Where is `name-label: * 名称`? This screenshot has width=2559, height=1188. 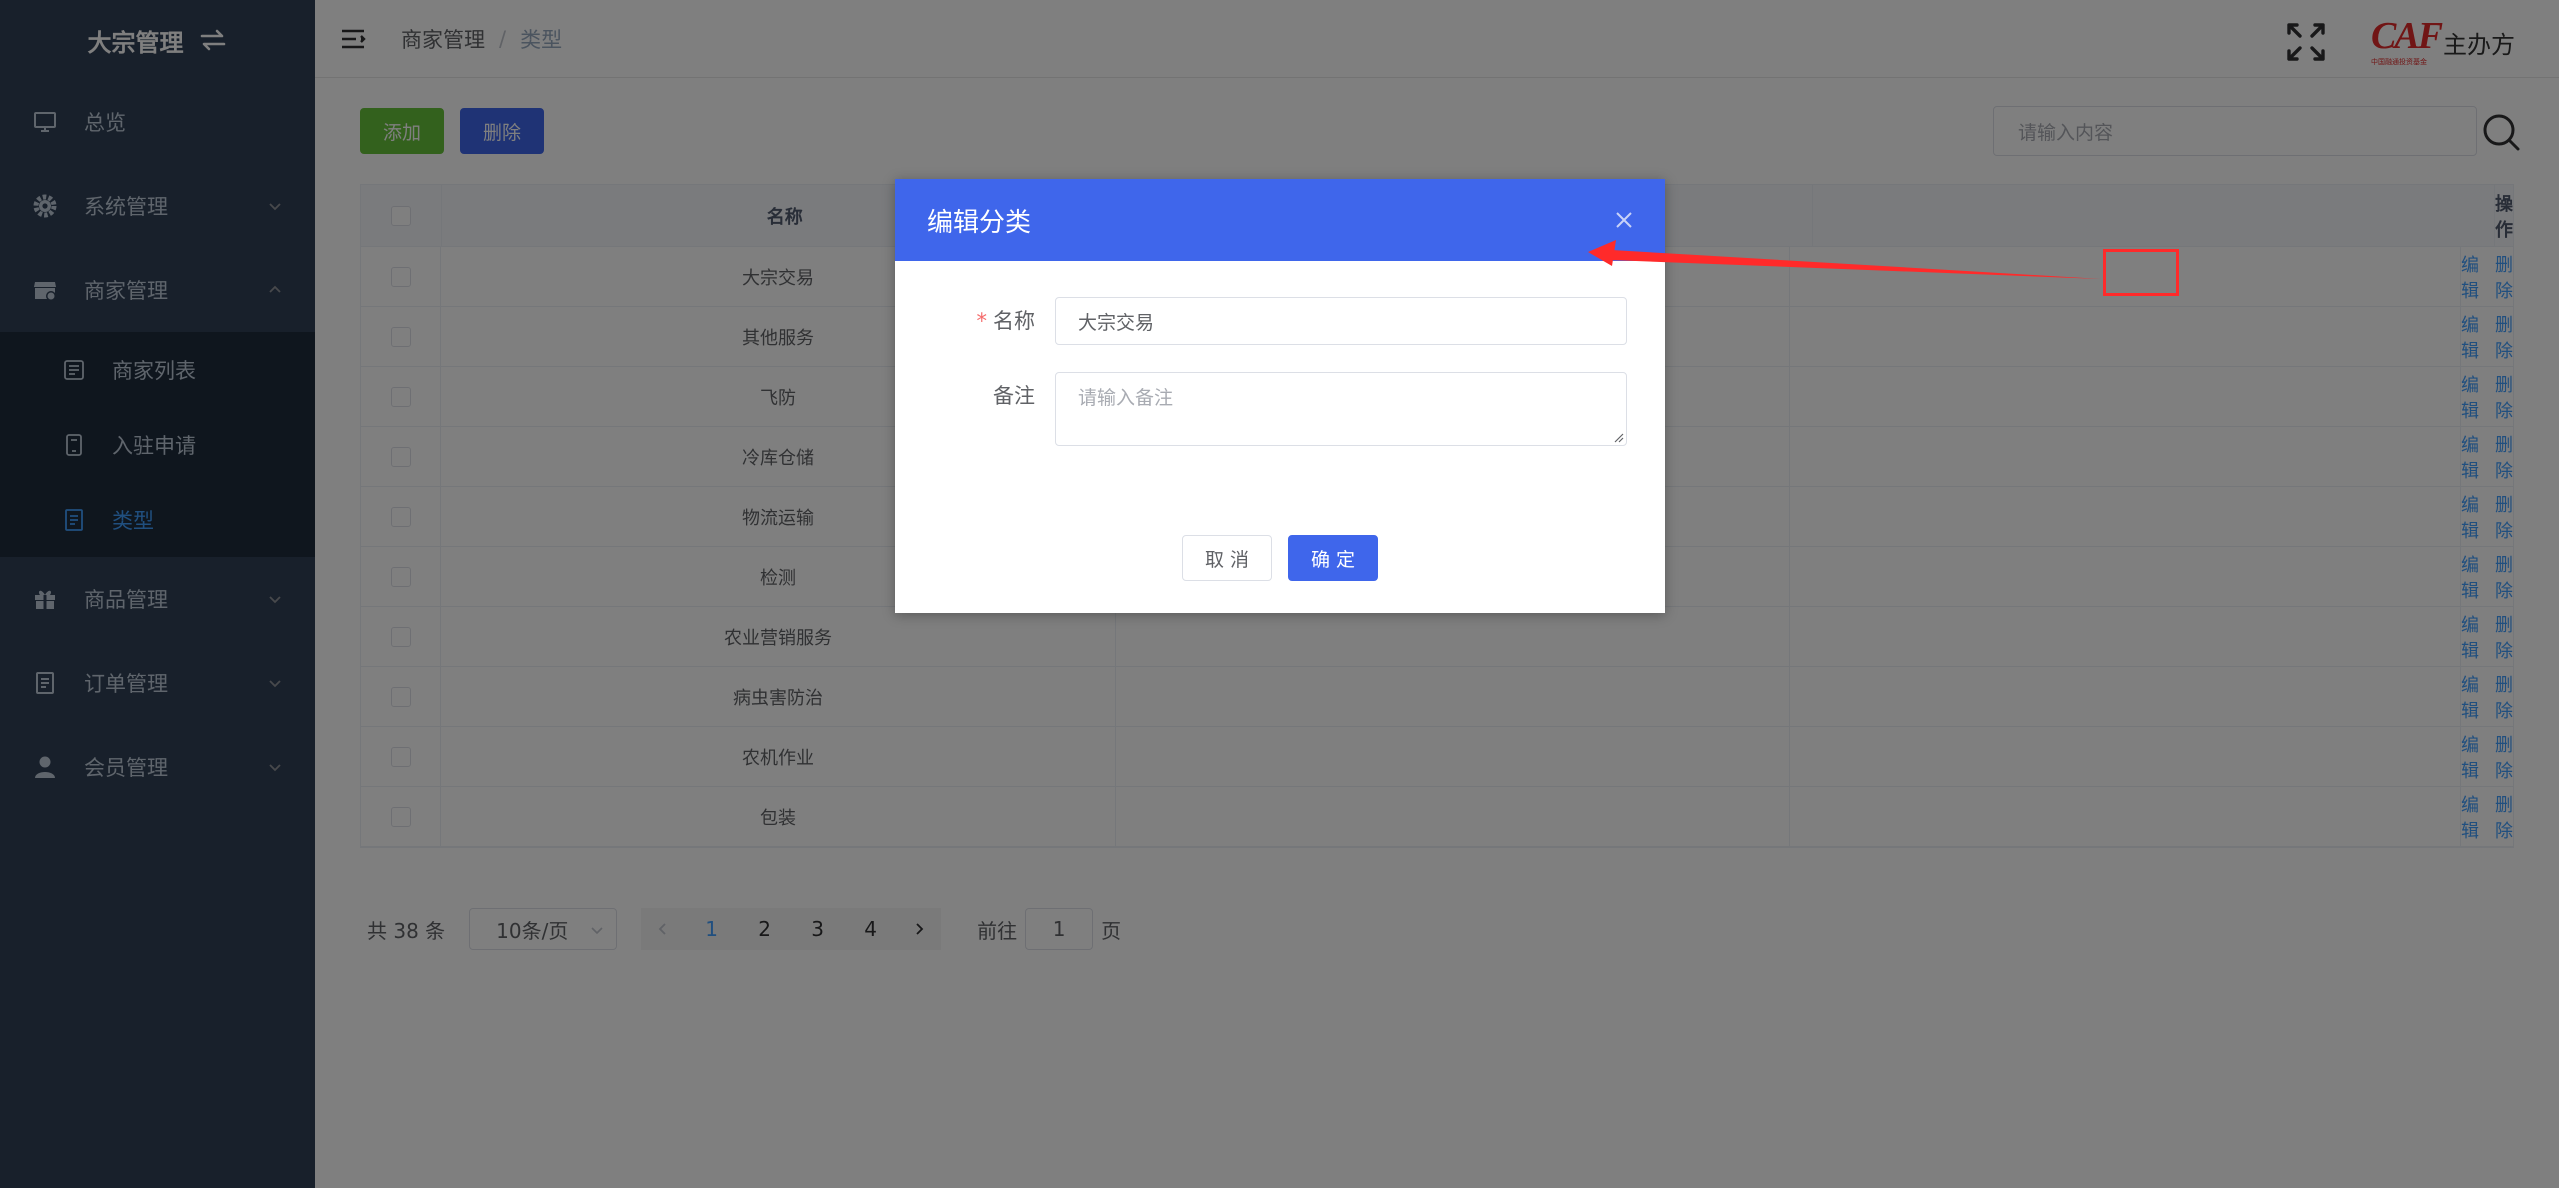
name-label: * 名称 is located at coordinates (975, 321).